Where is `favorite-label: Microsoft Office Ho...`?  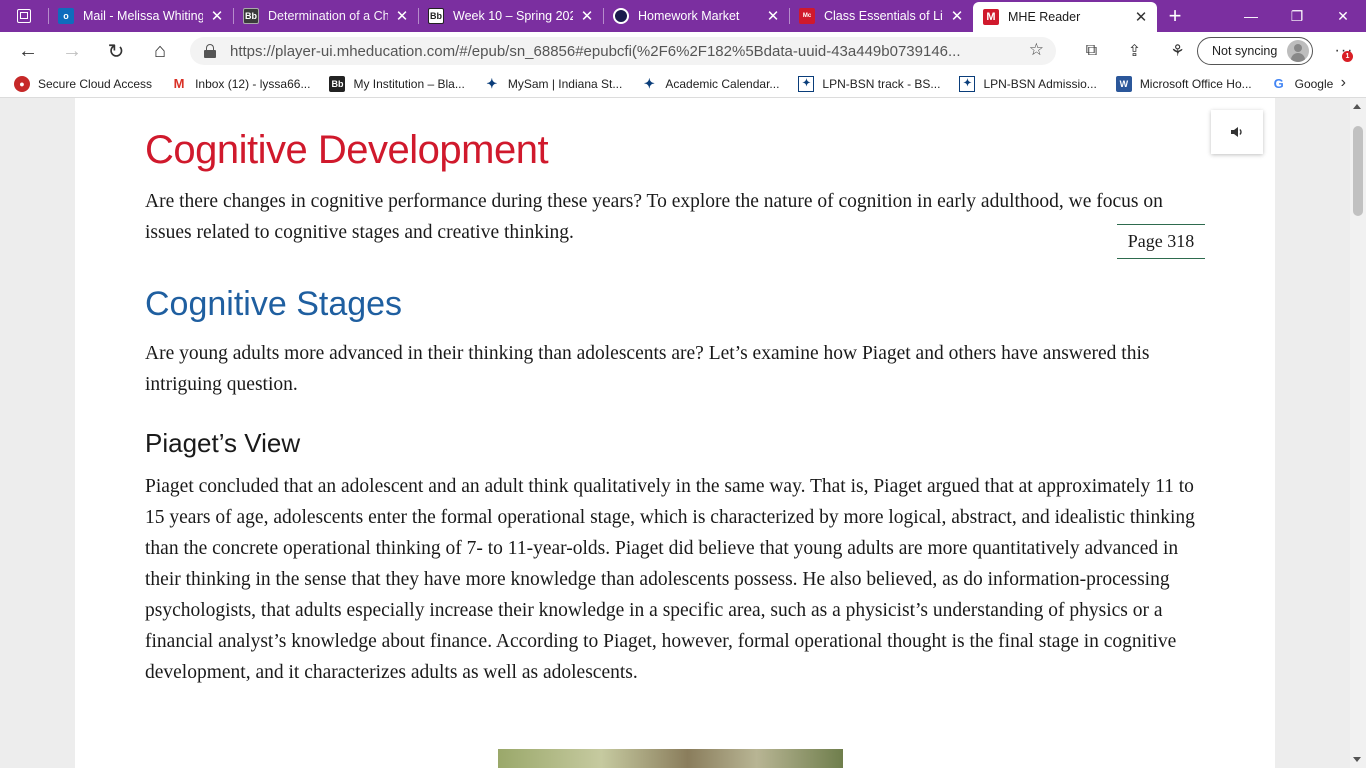
favorite-label: Microsoft Office Ho... is located at coordinates (1195, 83).